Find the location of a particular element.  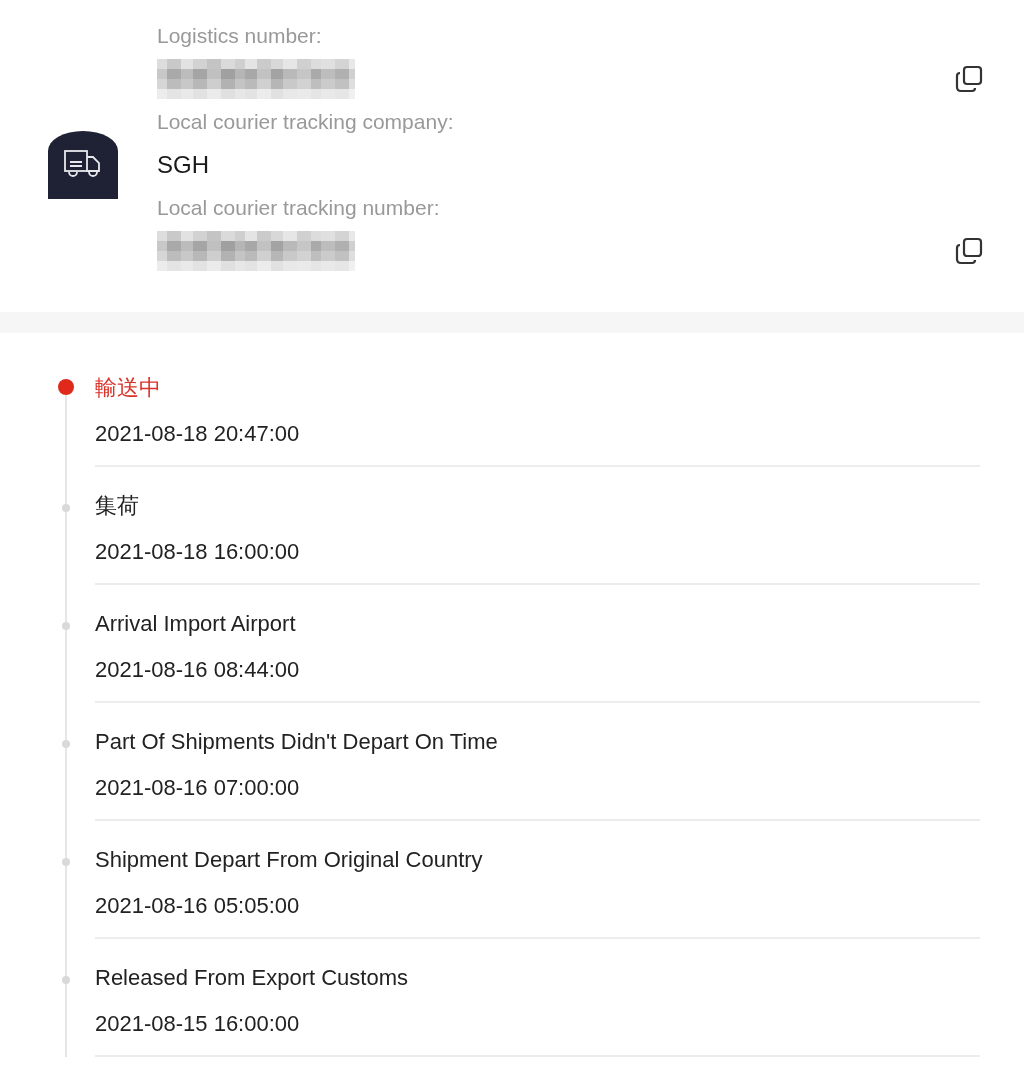

field-label: Local courier tracking number: is located at coordinates (299, 208).